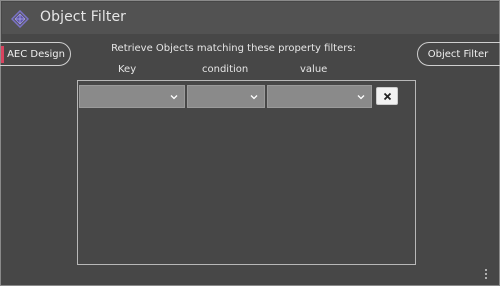 This screenshot has height=286, width=500. What do you see at coordinates (226, 96) in the screenshot?
I see `condition-dropdown` at bounding box center [226, 96].